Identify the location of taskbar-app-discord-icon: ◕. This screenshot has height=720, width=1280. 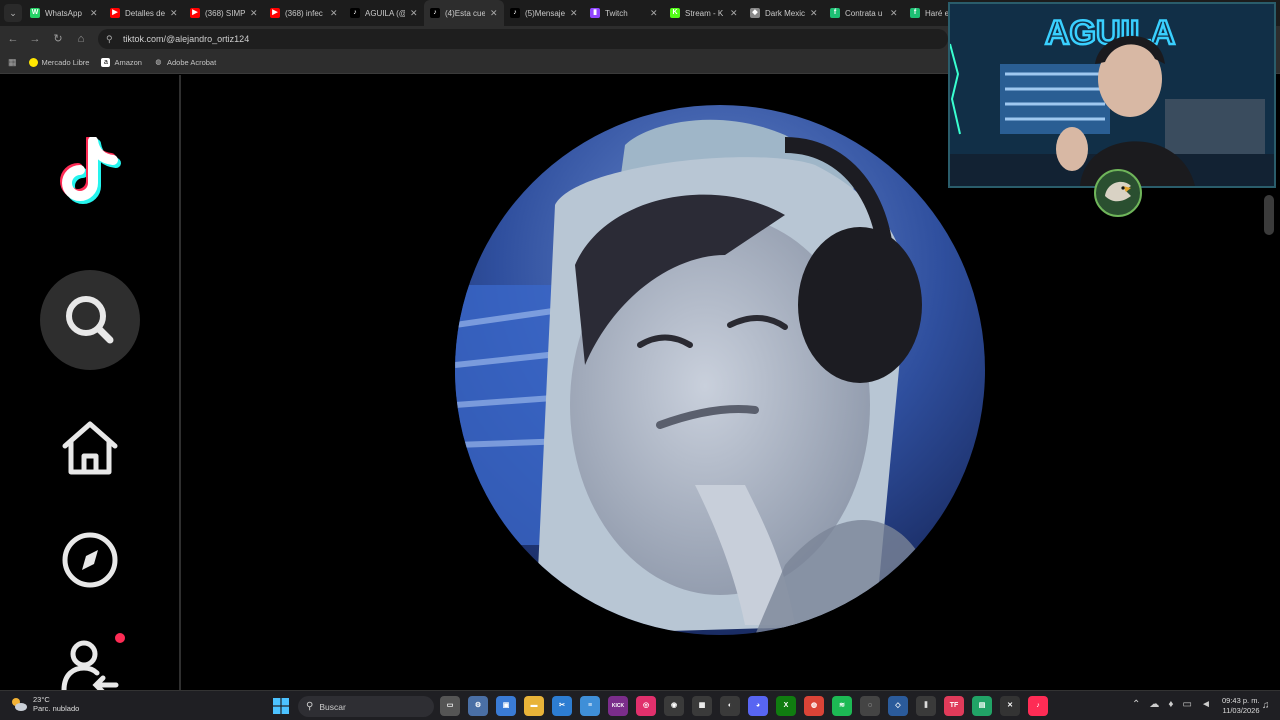
(758, 706).